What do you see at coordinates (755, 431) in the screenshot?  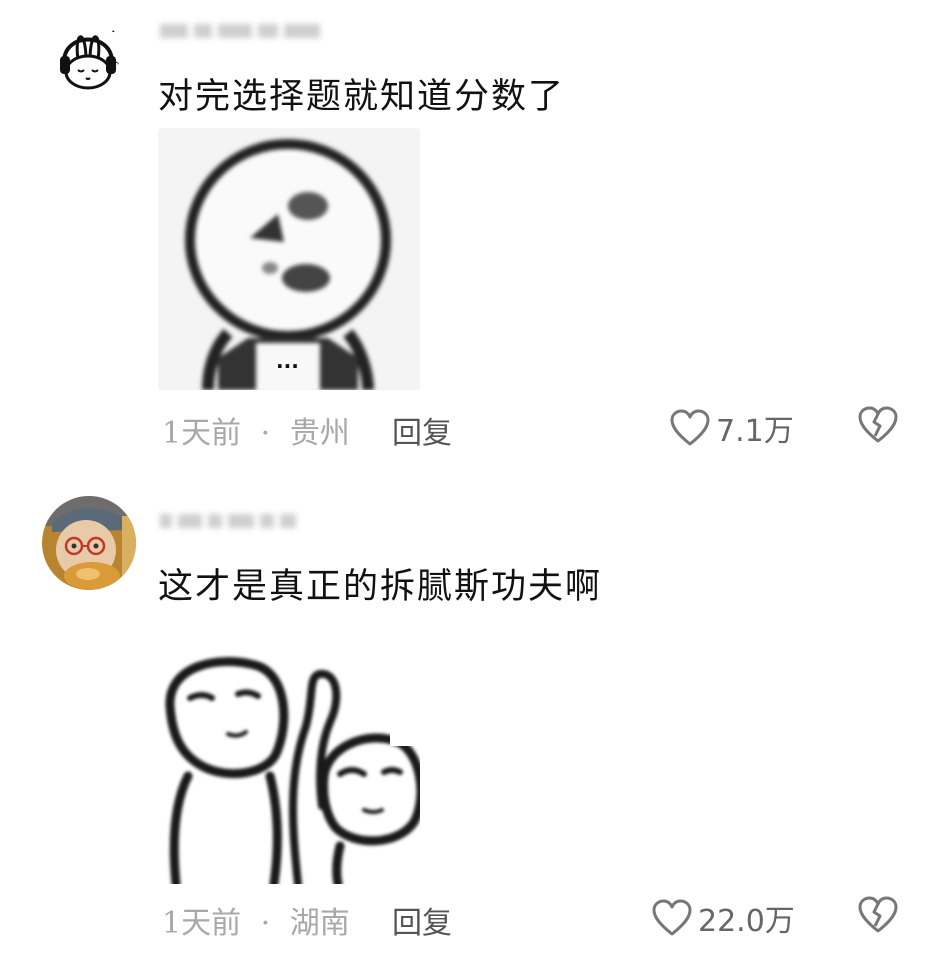 I see `like-count: 7.1万` at bounding box center [755, 431].